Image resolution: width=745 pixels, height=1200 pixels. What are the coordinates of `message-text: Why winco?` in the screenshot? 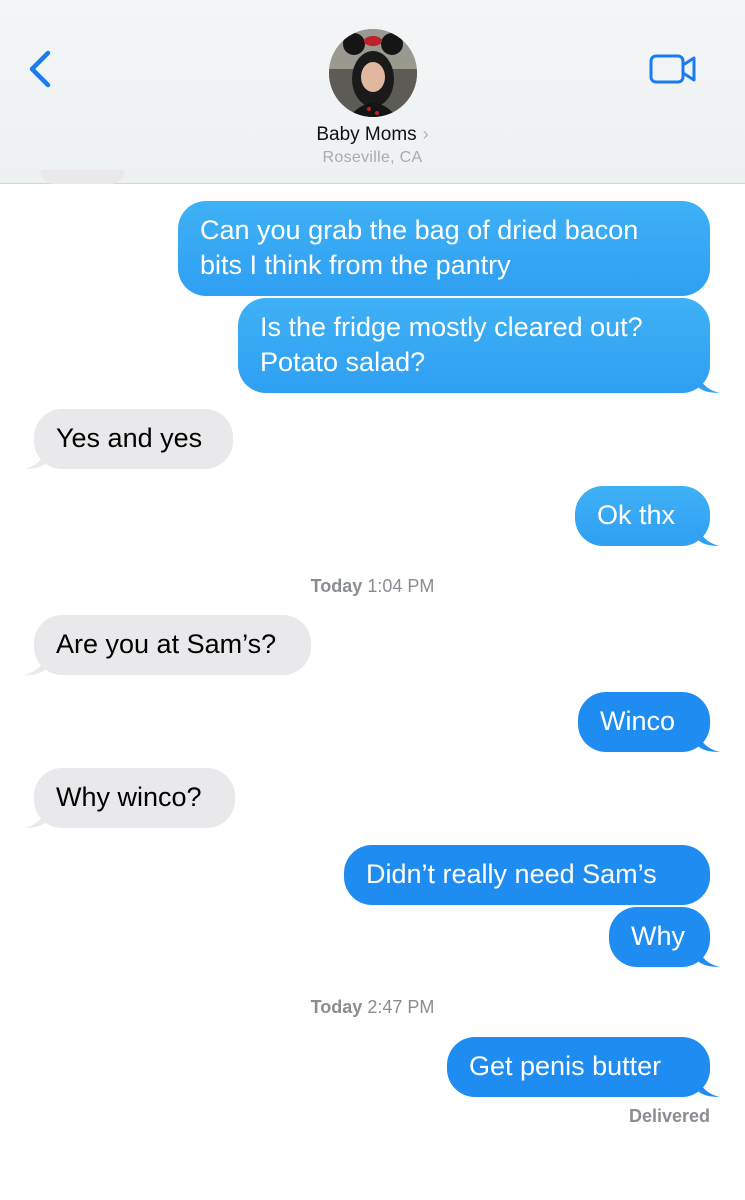 It's located at (129, 797).